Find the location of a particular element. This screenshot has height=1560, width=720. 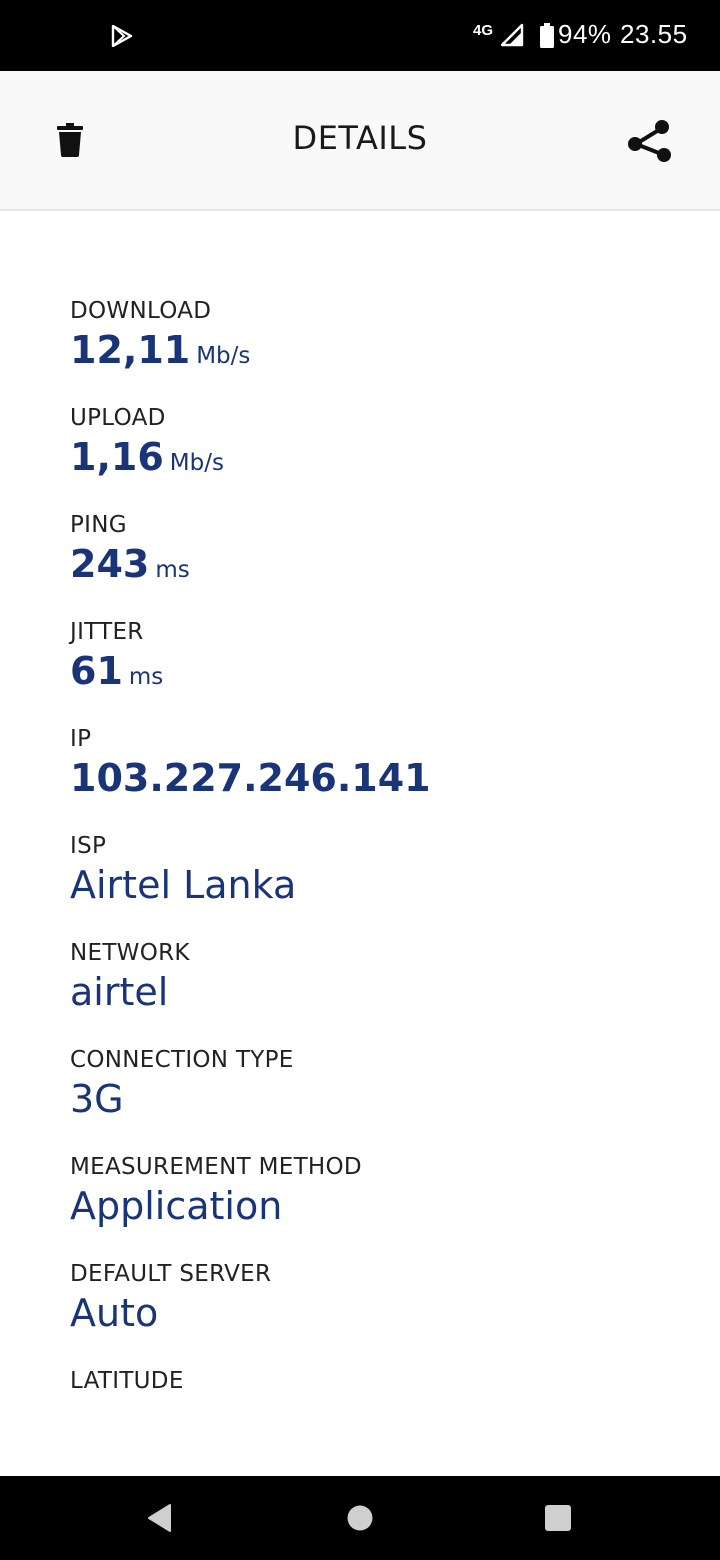

upload-unit: Mb/s is located at coordinates (196, 463).